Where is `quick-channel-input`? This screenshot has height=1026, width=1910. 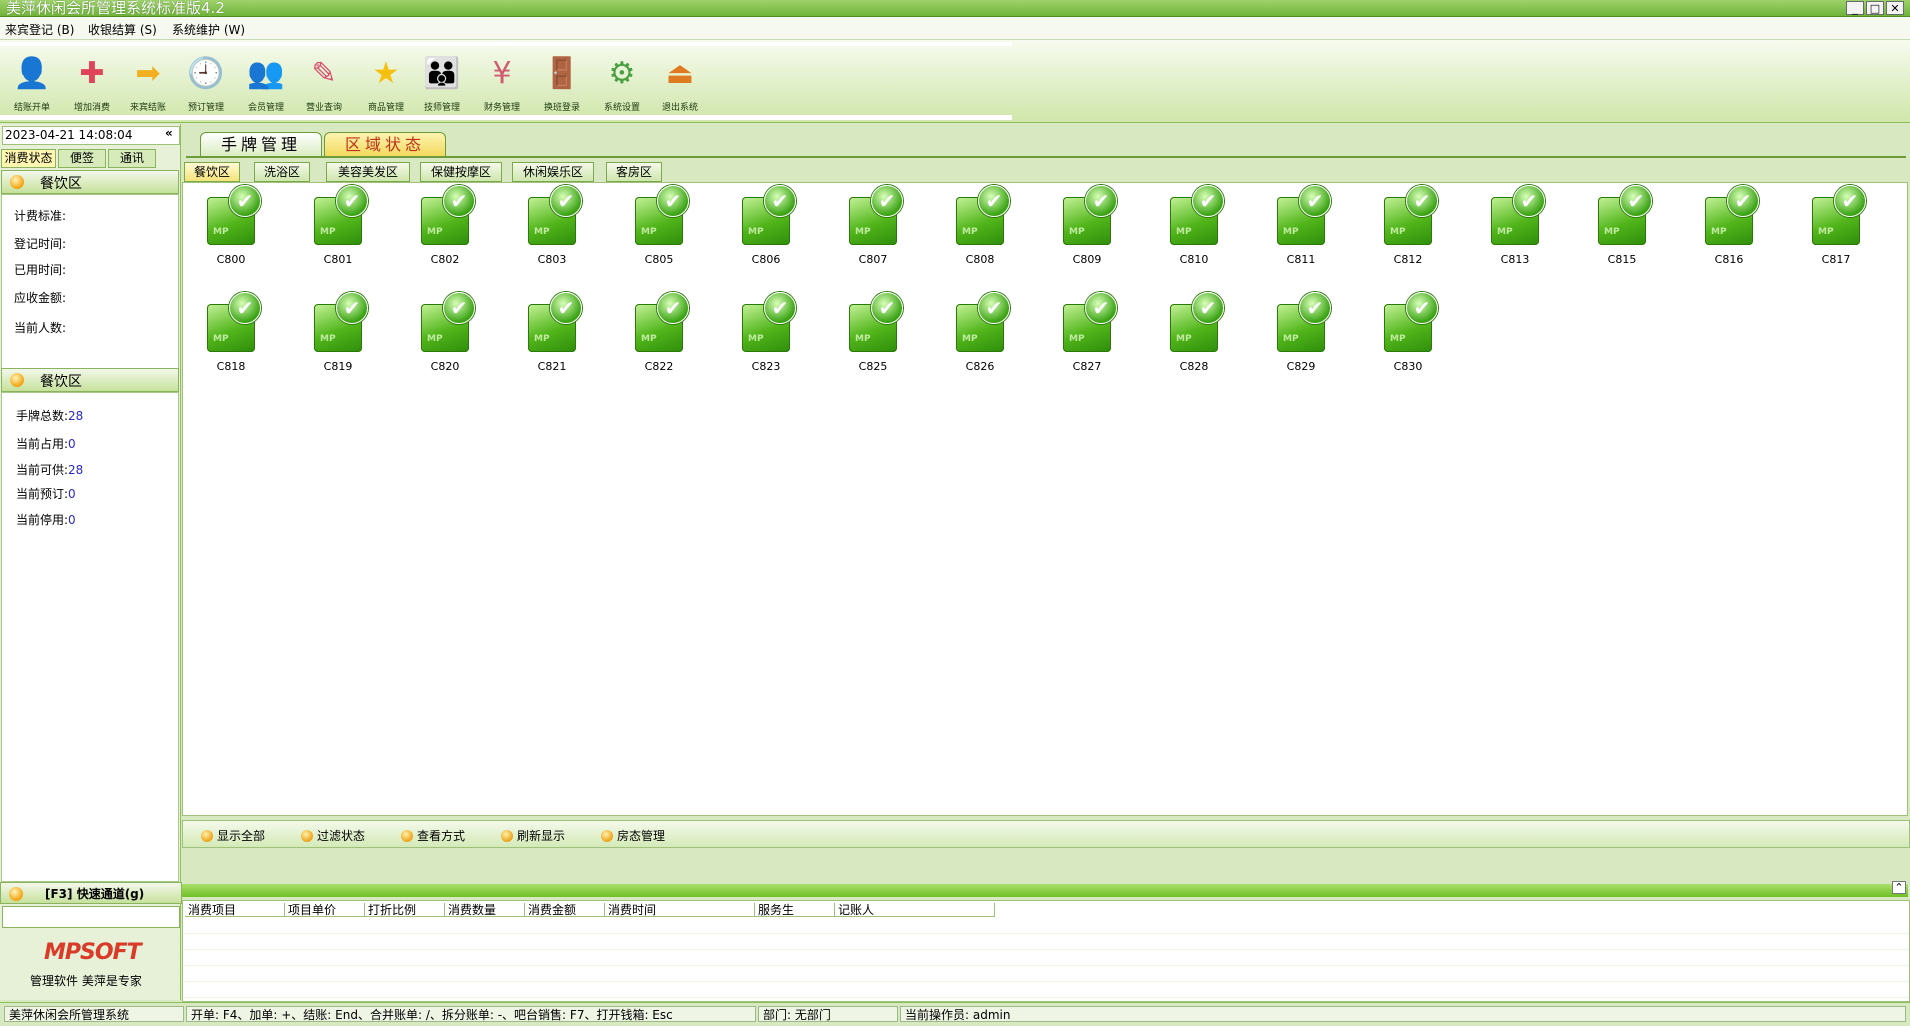 quick-channel-input is located at coordinates (91, 917).